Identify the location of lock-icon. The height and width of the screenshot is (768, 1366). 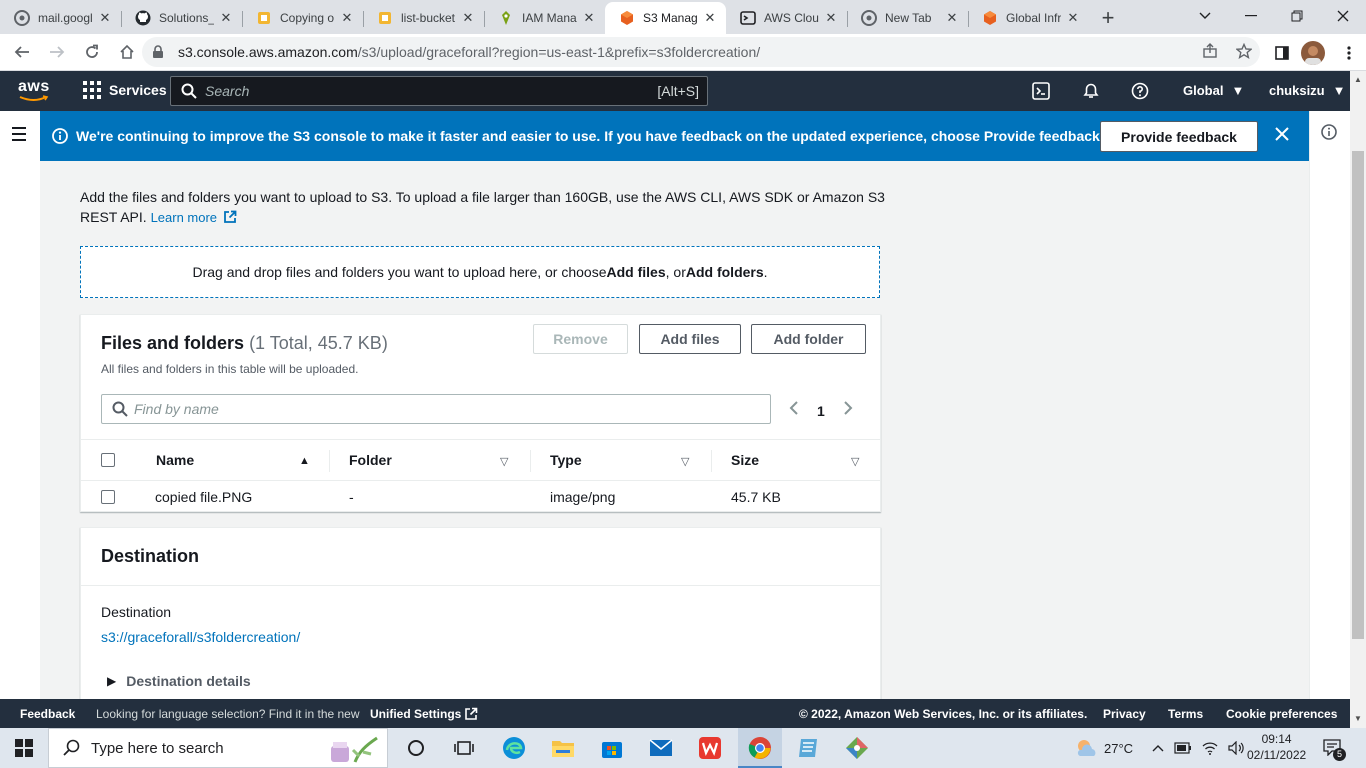
(159, 52).